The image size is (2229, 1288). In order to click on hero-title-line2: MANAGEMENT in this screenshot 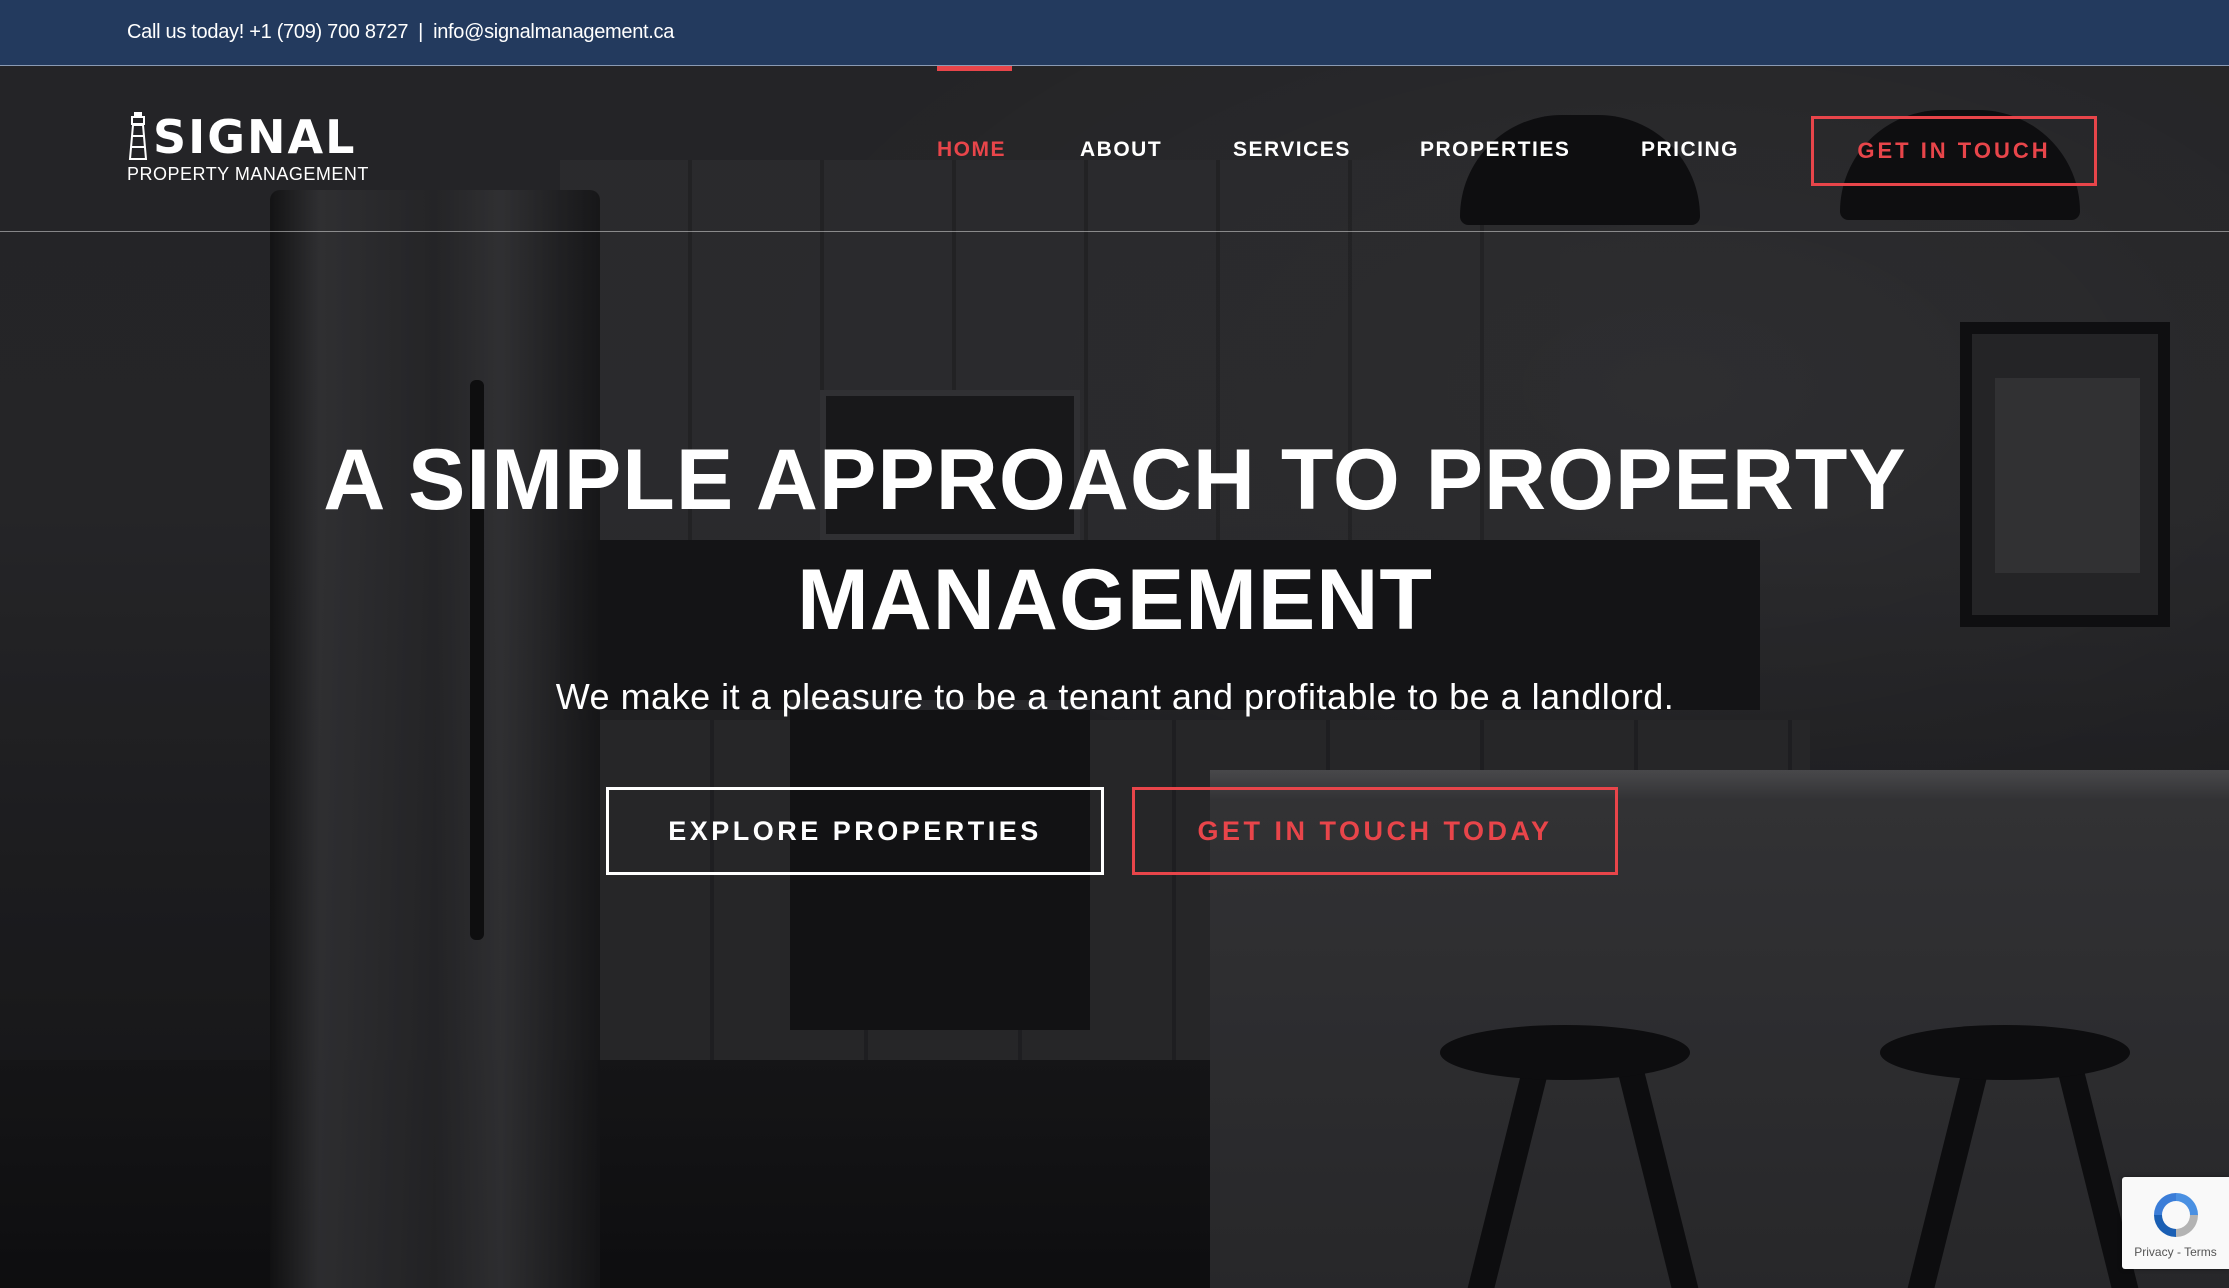, I will do `click(1115, 600)`.